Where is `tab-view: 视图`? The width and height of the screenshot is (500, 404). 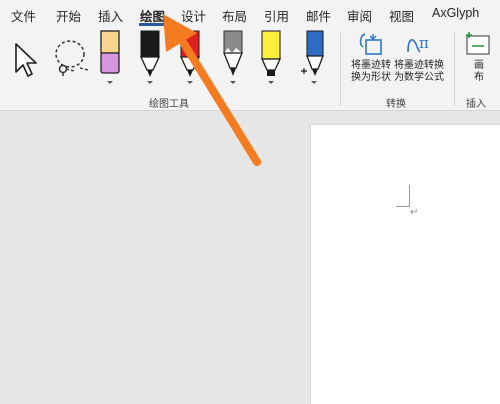 tab-view: 视图 is located at coordinates (401, 15).